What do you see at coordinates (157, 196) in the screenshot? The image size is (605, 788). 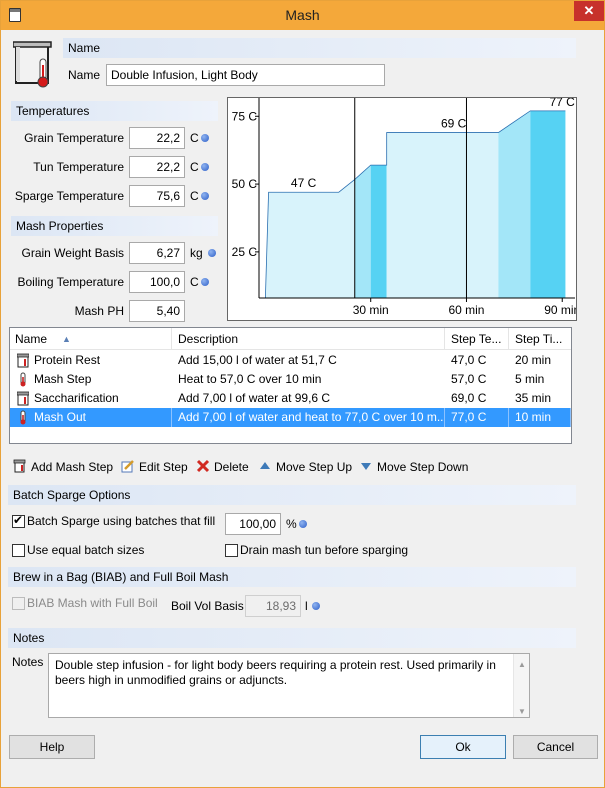 I see `sparge-temperature-input: 75,6` at bounding box center [157, 196].